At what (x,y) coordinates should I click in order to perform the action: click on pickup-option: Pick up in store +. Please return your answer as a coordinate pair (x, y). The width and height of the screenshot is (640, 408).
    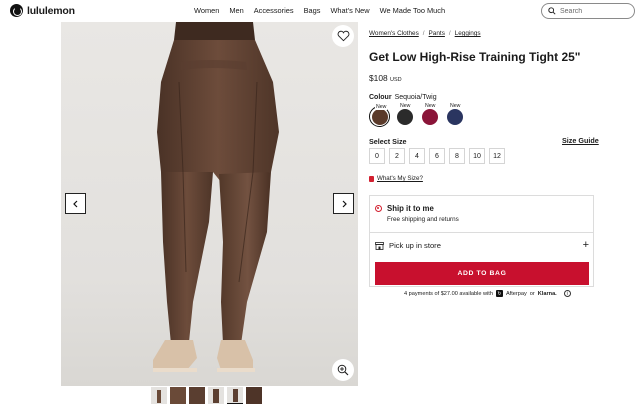
    Looking at the image, I should click on (482, 245).